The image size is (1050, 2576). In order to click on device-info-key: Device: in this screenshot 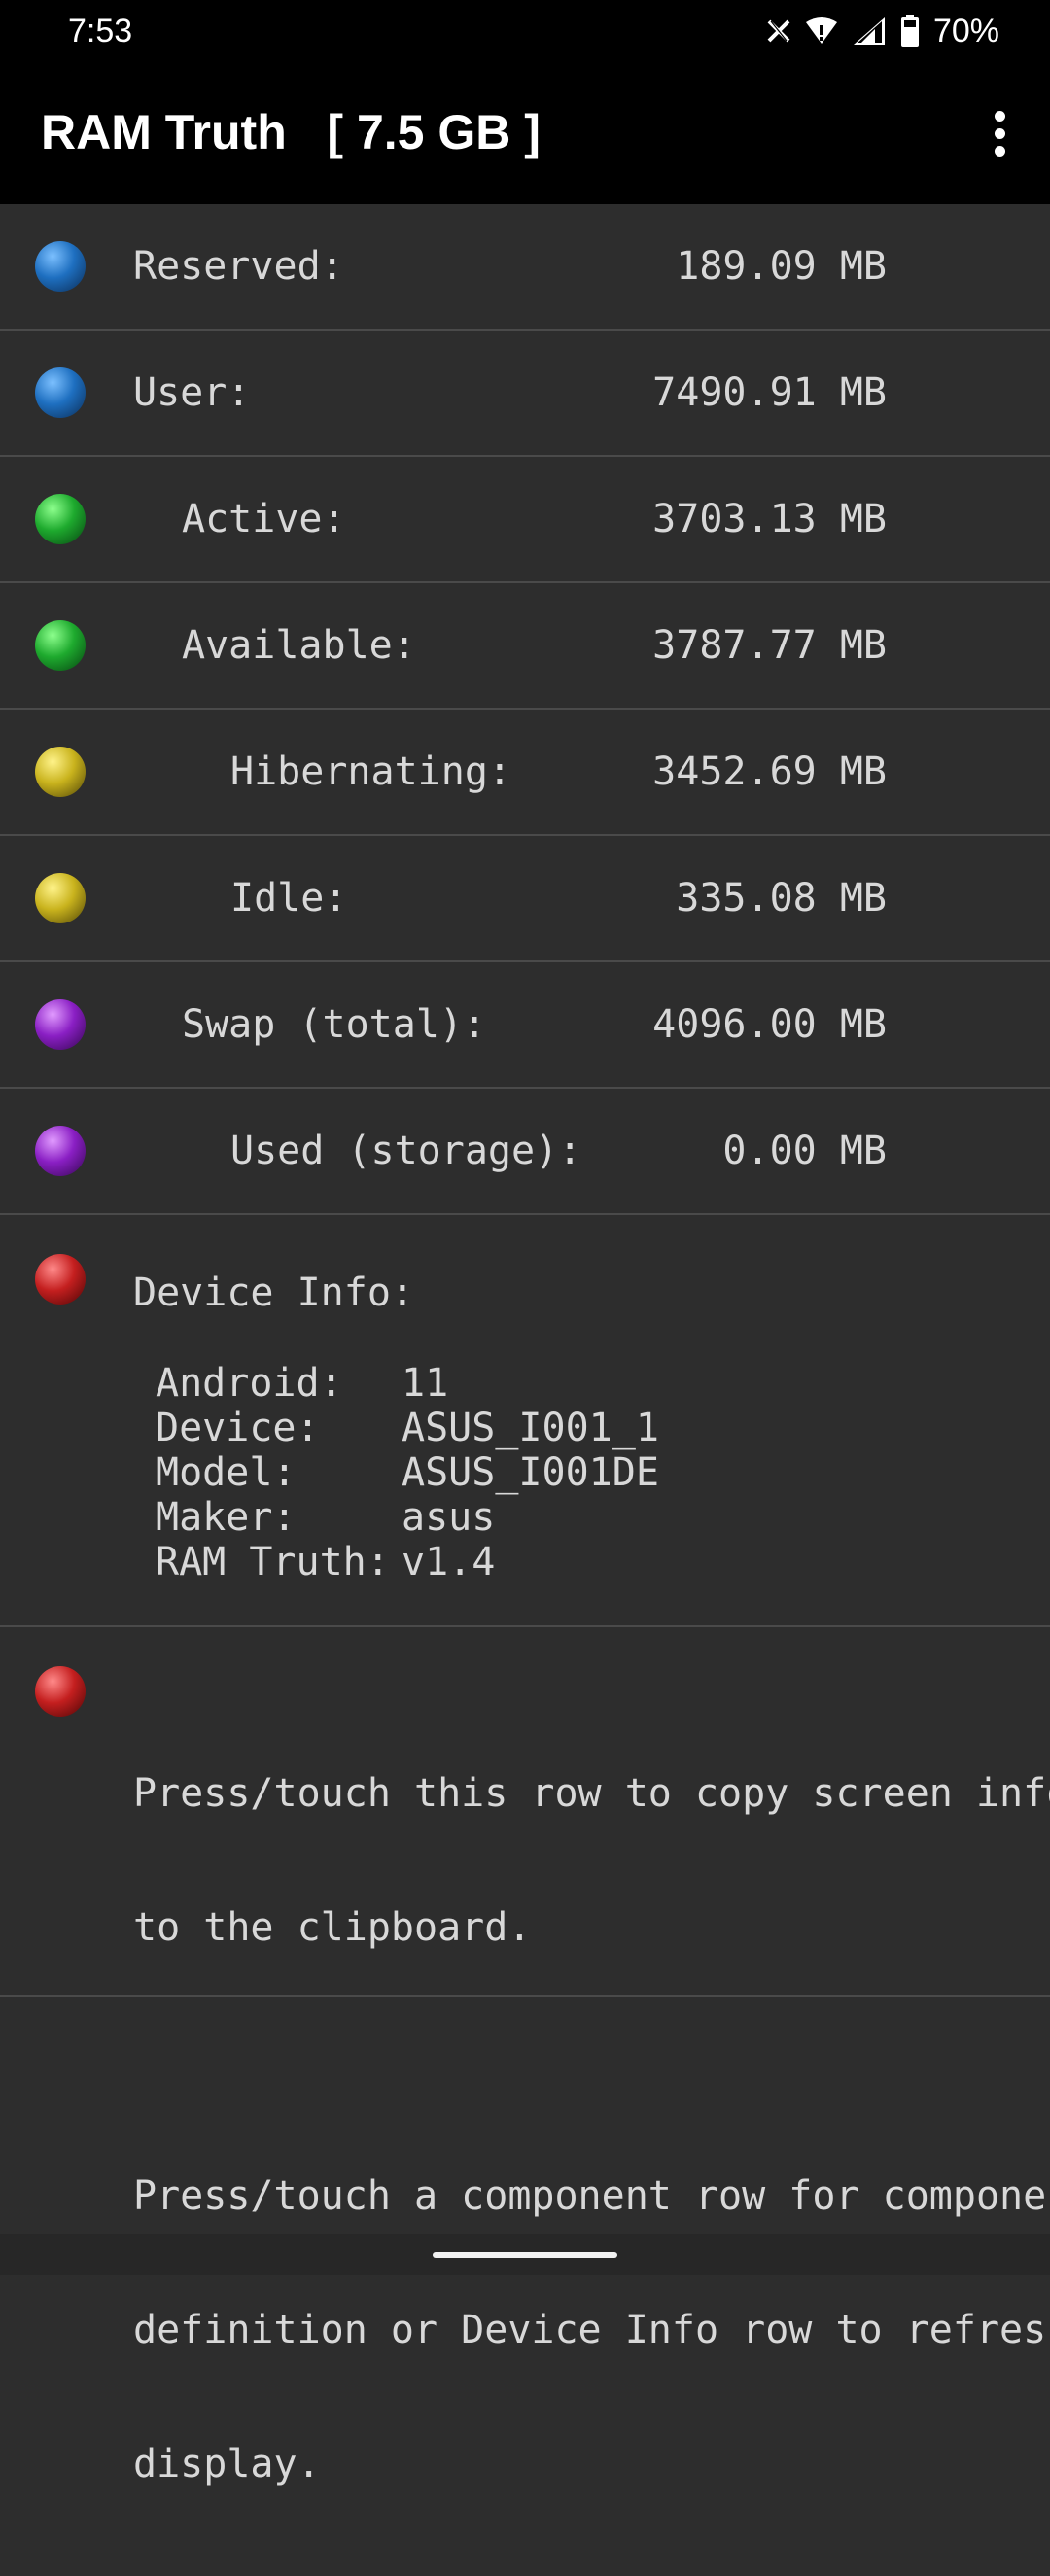, I will do `click(238, 1428)`.